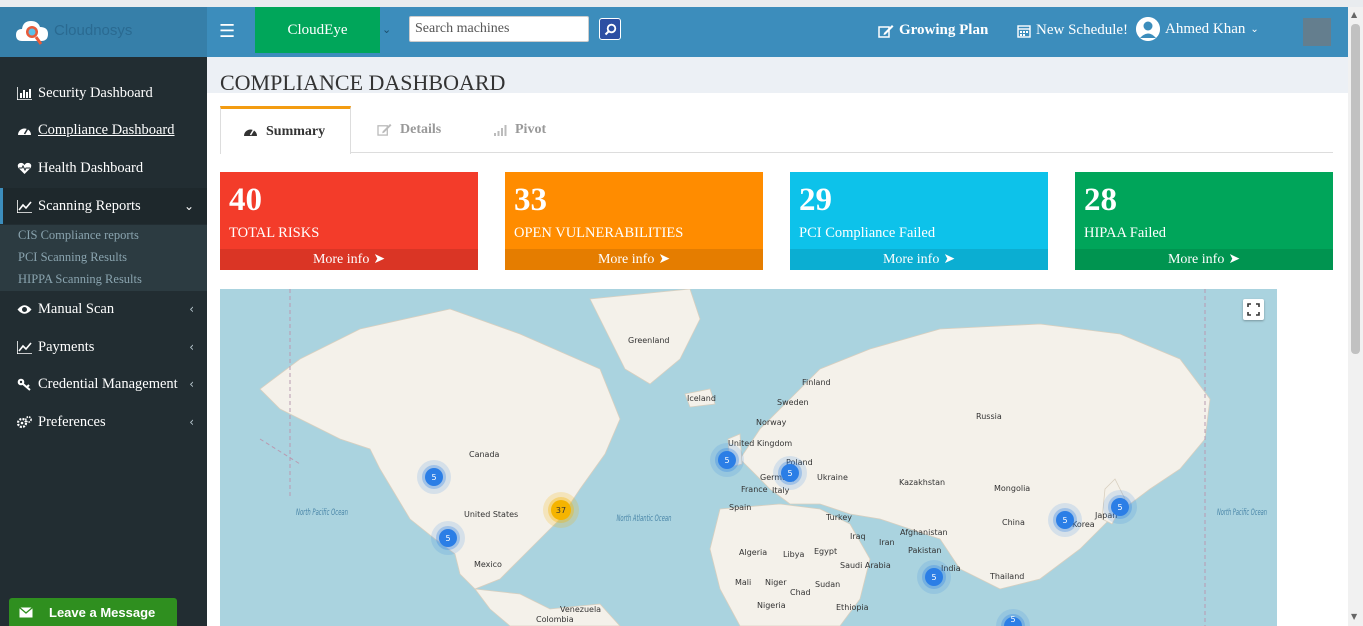 The height and width of the screenshot is (626, 1363). Describe the element at coordinates (925, 550) in the screenshot. I see `map-label: Pakistan` at that location.